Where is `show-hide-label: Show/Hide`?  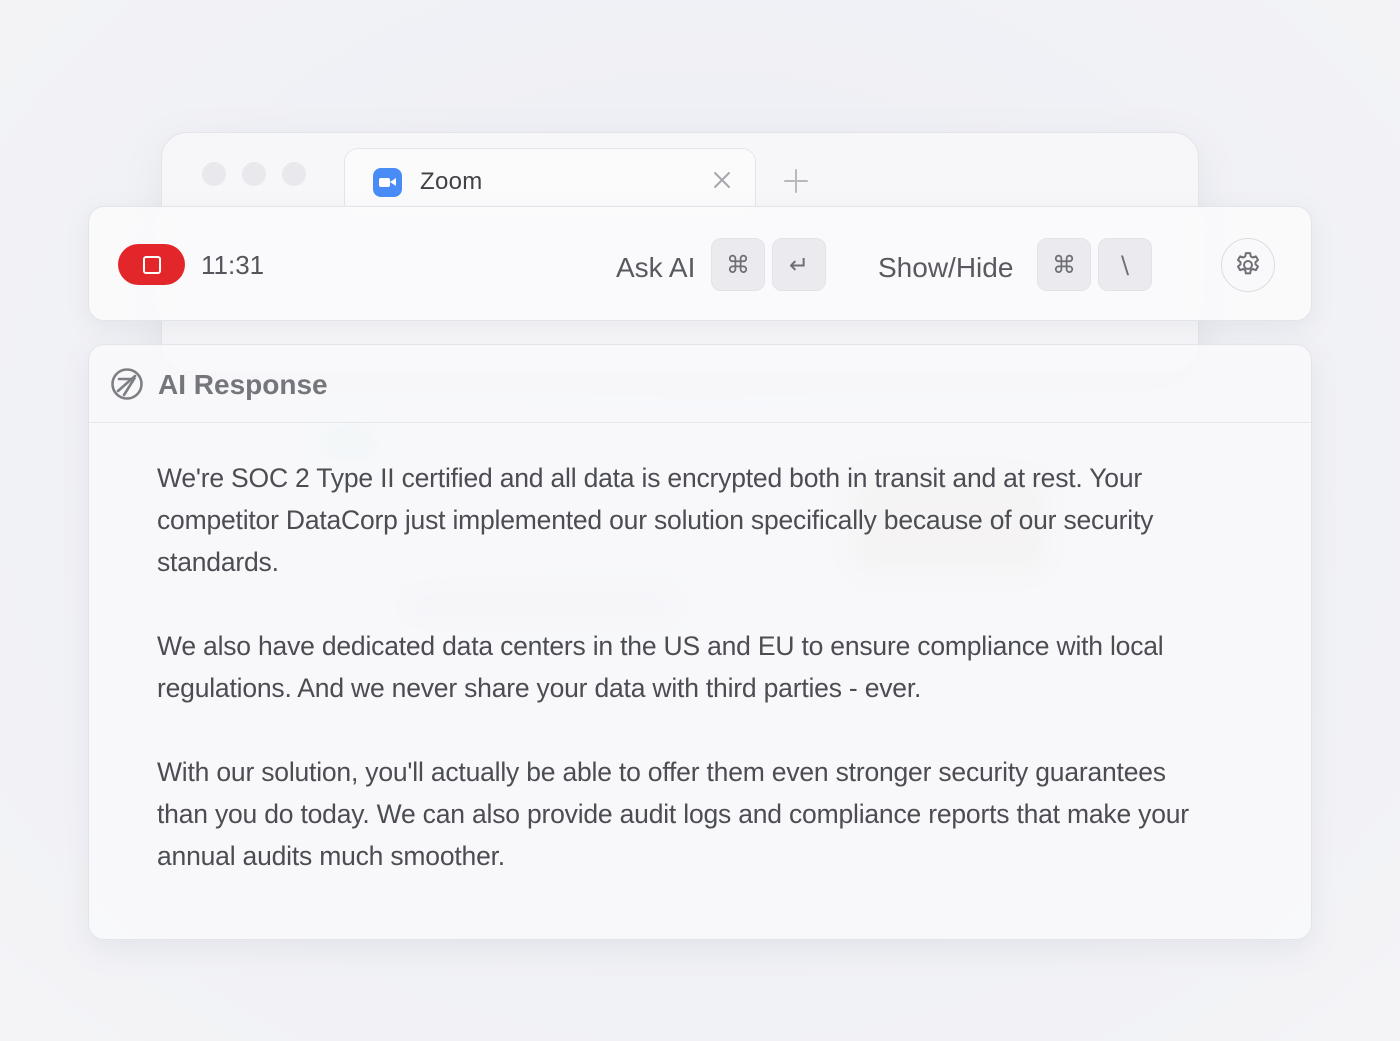 show-hide-label: Show/Hide is located at coordinates (945, 268).